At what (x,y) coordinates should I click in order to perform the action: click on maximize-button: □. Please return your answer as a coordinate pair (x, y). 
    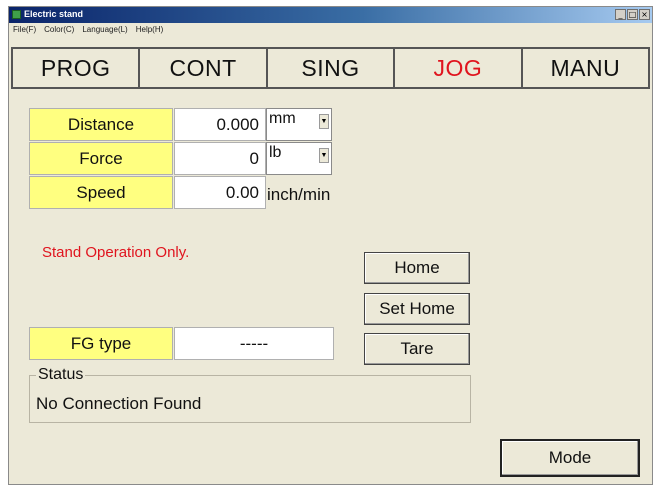
    Looking at the image, I should click on (632, 14).